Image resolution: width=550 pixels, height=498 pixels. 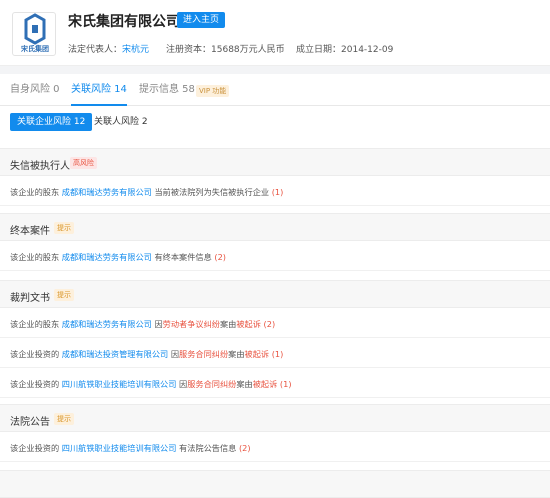 I want to click on section-header-terminated-cases: 终本案件 提示, so click(x=275, y=227).